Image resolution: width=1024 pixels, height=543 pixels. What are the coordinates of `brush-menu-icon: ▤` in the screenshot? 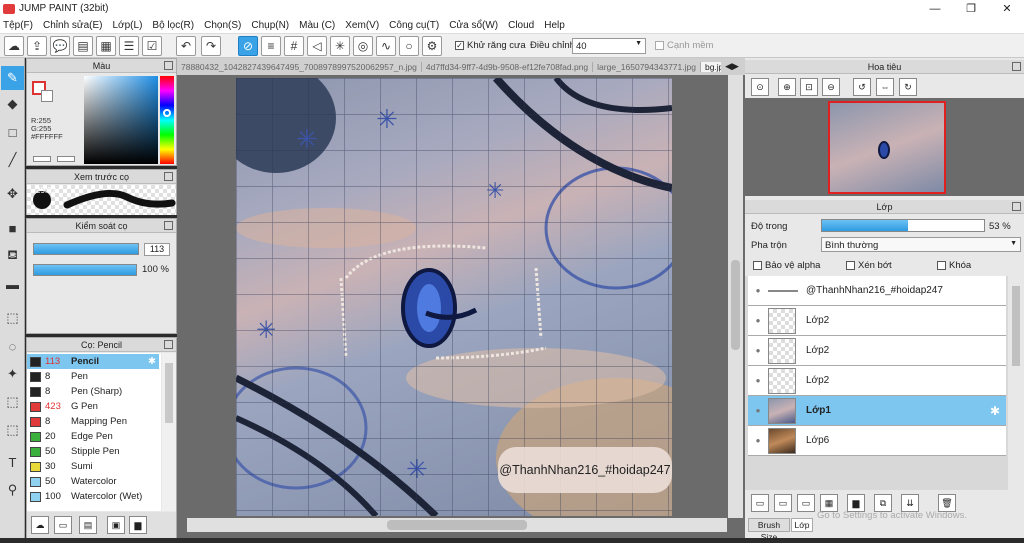 It's located at (88, 525).